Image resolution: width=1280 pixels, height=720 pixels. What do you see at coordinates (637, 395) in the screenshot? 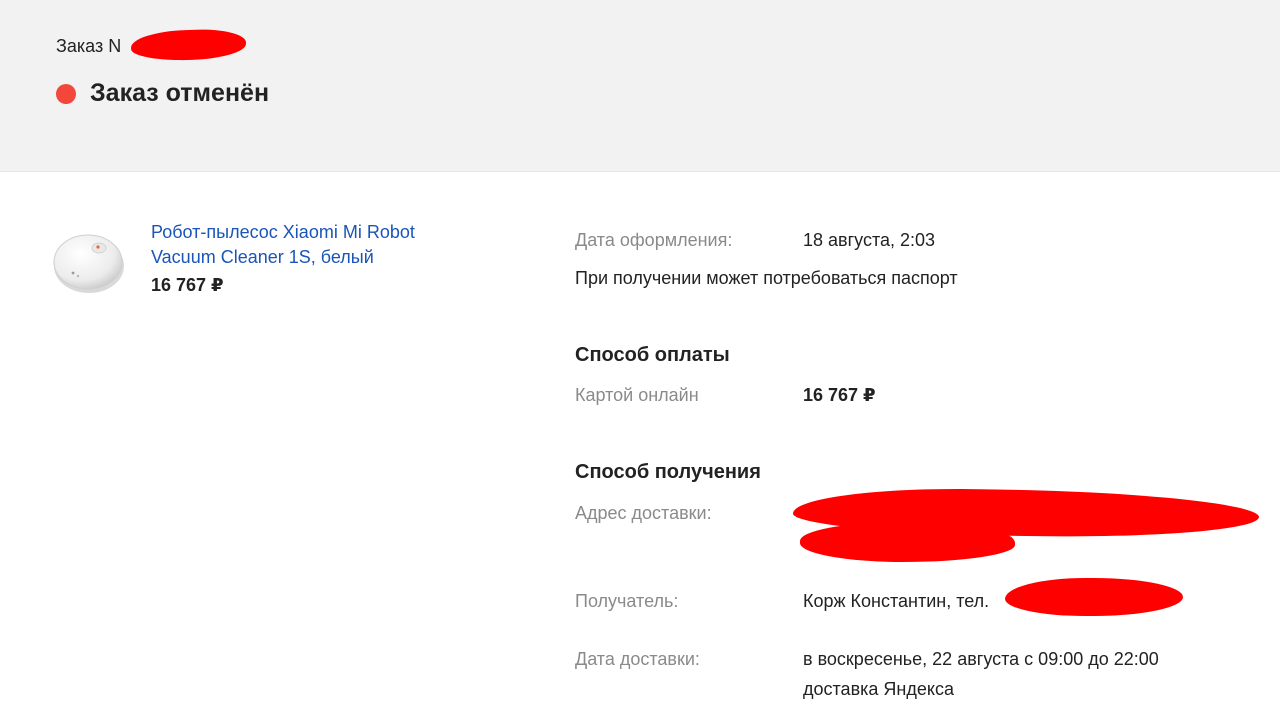
I see `payment-method-label: Картой онлайн` at bounding box center [637, 395].